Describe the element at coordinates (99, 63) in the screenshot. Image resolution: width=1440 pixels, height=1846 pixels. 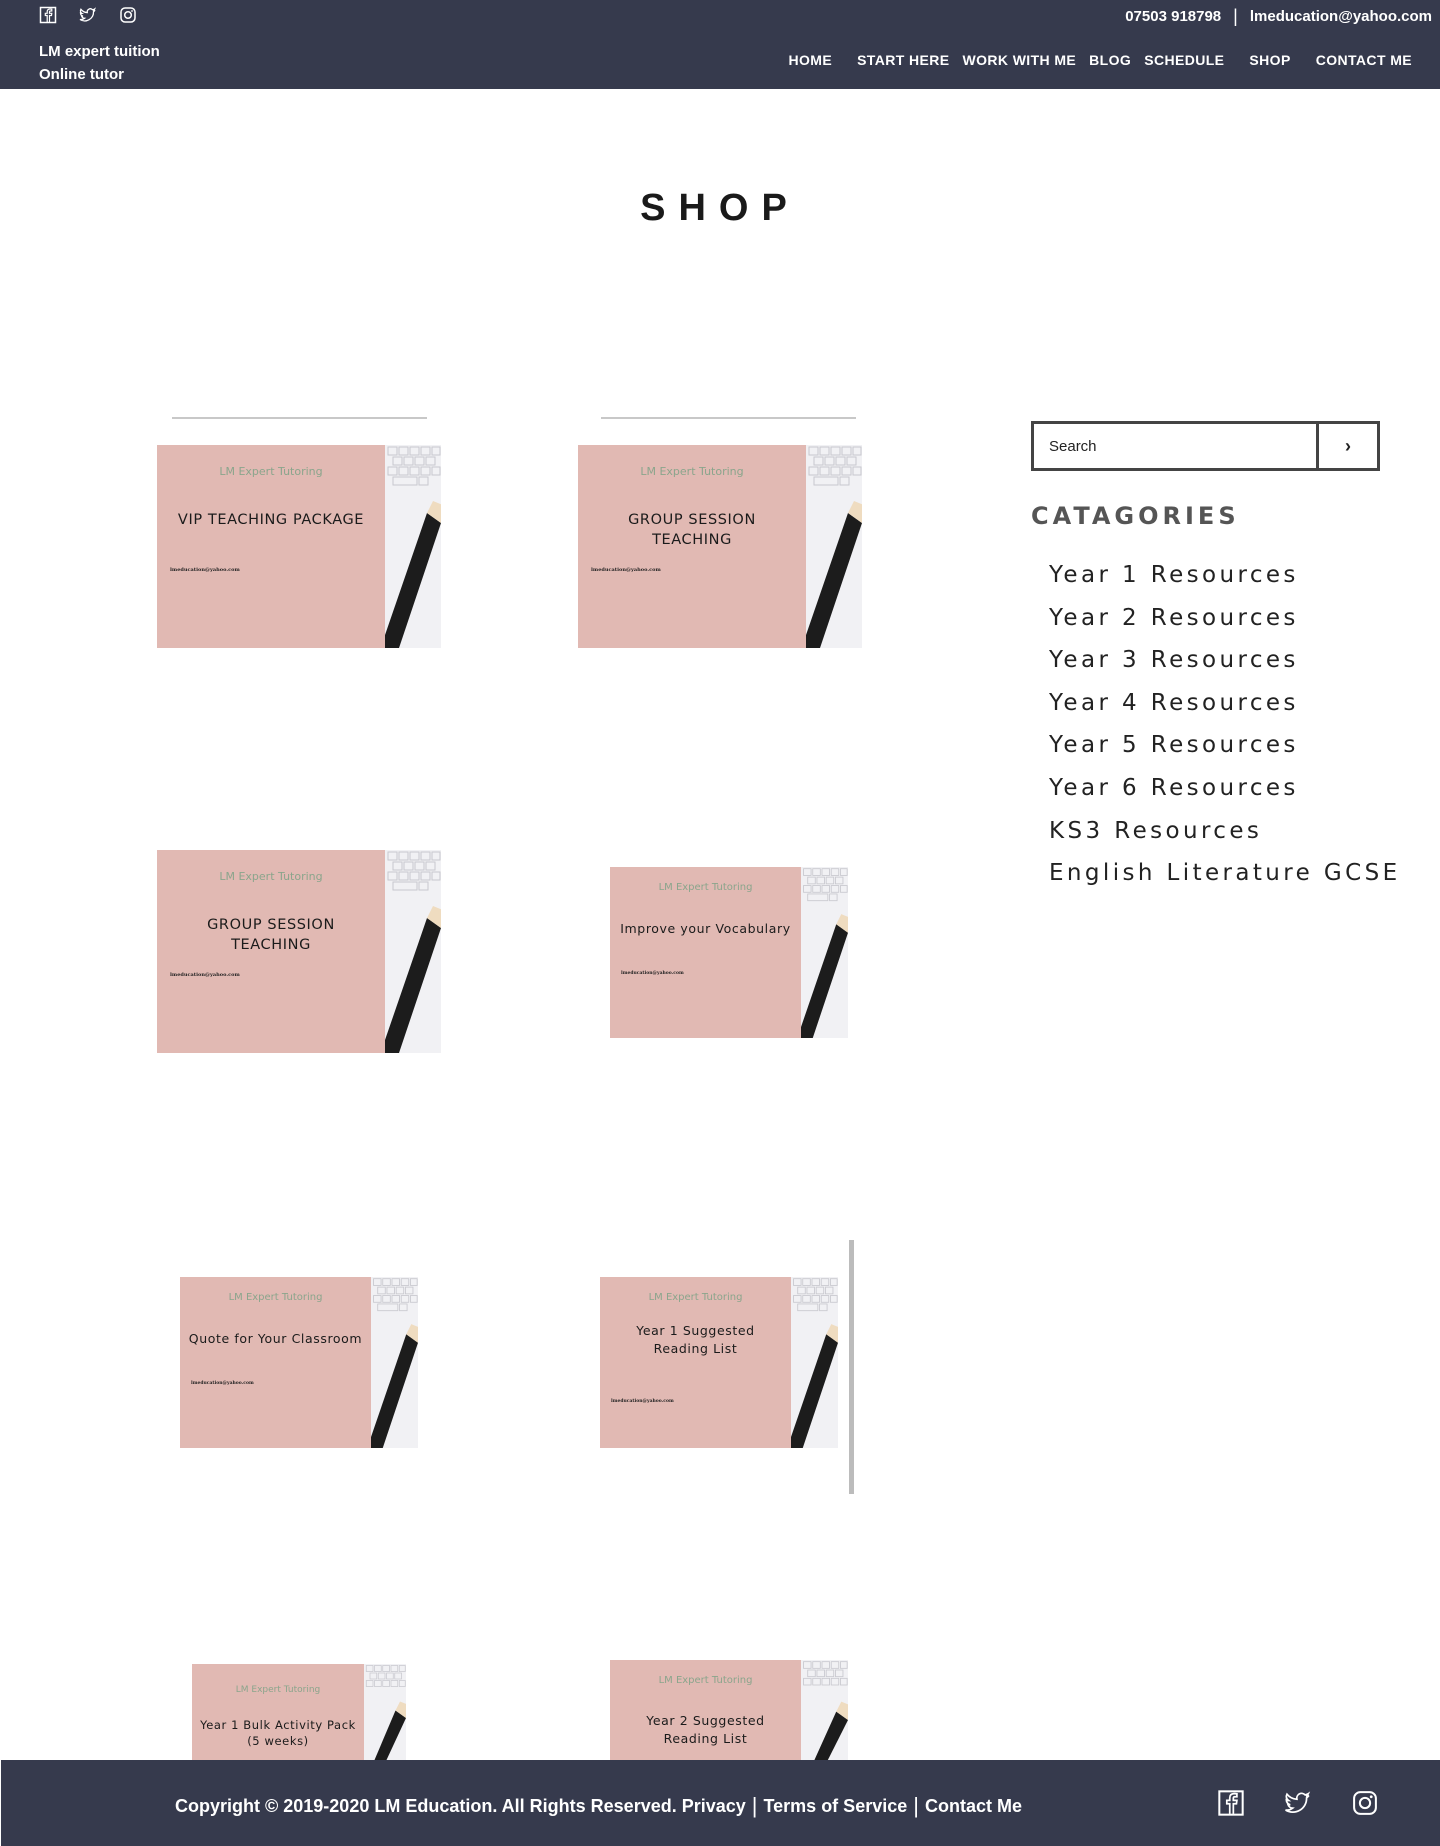
I see `site-brand: LM expert tuition Online tutor` at that location.